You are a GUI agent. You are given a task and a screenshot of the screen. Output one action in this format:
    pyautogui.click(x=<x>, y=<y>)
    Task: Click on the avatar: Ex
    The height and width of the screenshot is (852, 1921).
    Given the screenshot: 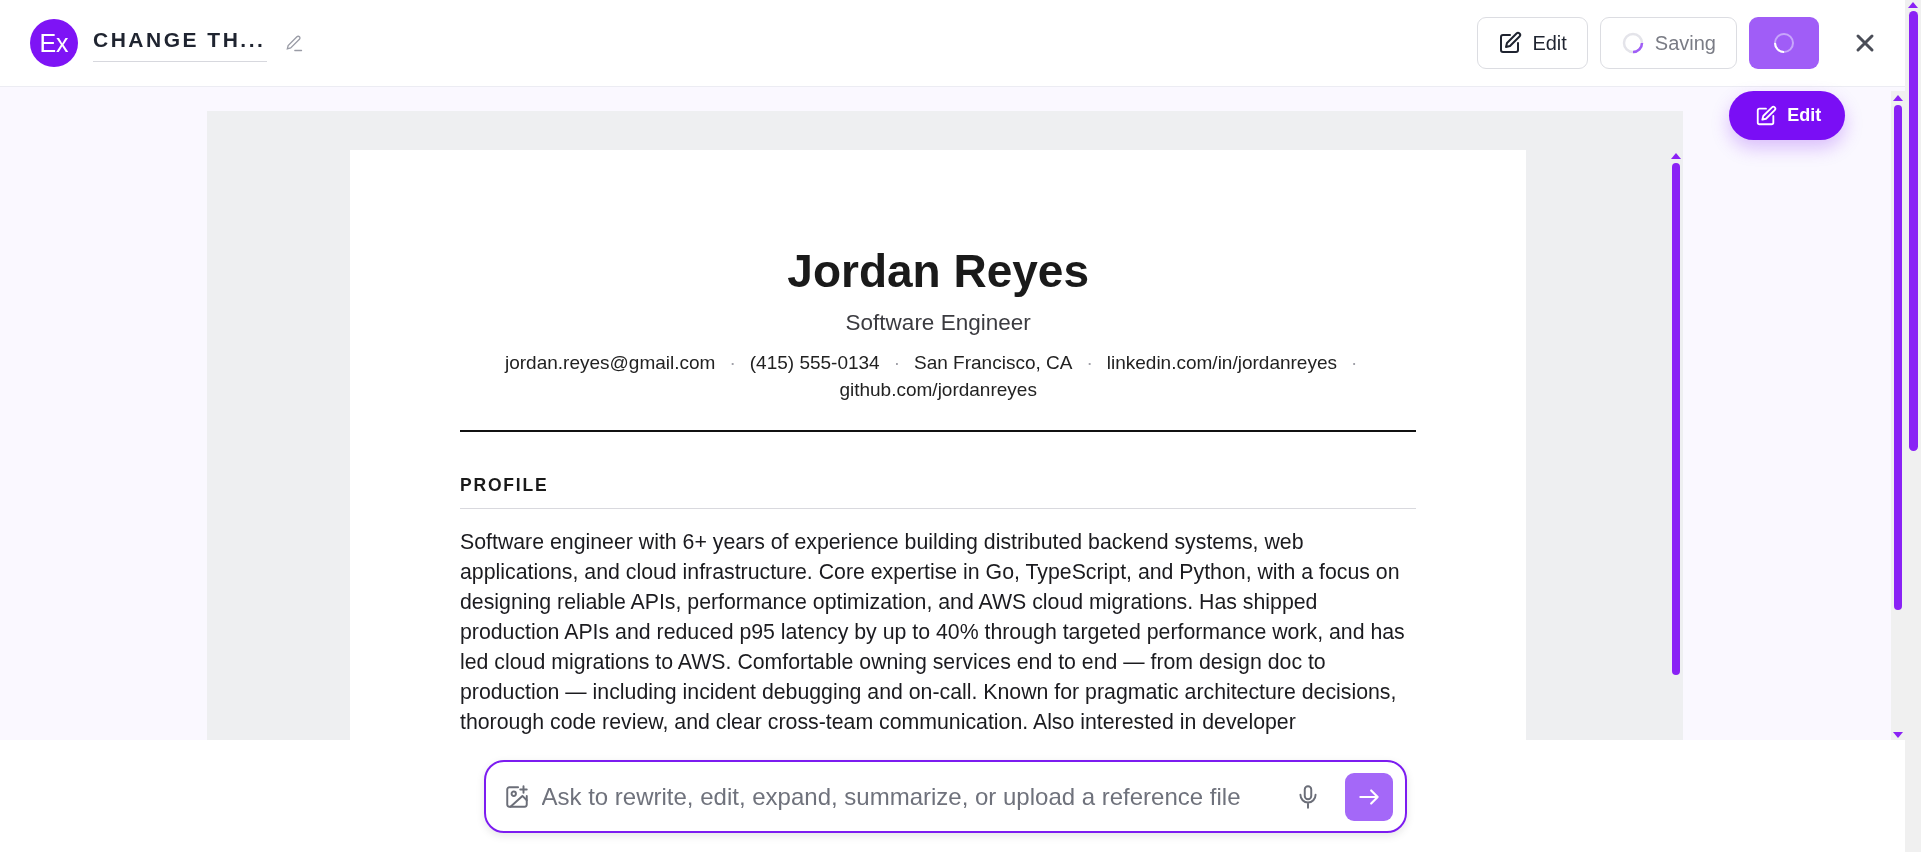 What is the action you would take?
    pyautogui.click(x=54, y=43)
    